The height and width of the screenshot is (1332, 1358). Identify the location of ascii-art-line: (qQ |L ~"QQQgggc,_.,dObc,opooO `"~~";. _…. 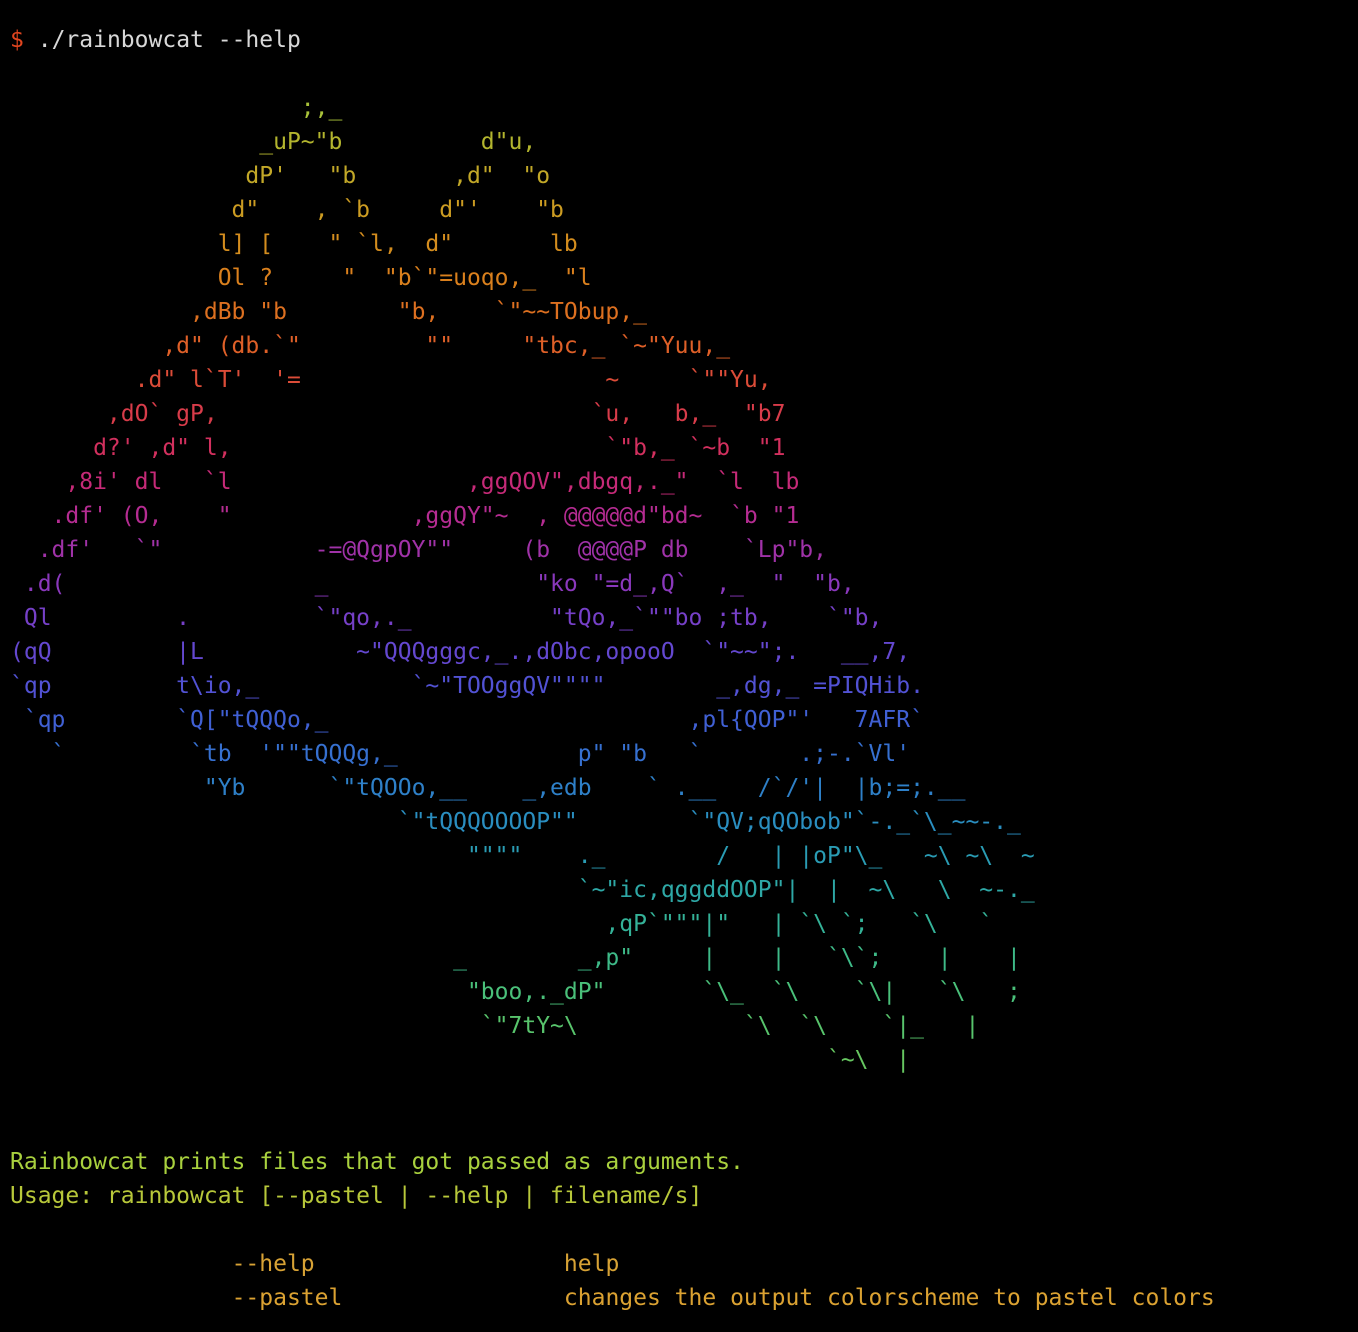
(460, 652).